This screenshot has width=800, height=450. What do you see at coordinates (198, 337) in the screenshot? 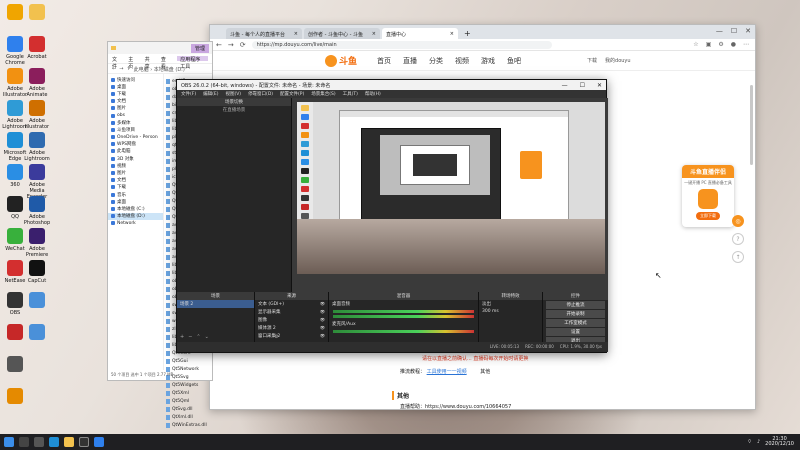
I see `up-icon: ⌃` at bounding box center [198, 337].